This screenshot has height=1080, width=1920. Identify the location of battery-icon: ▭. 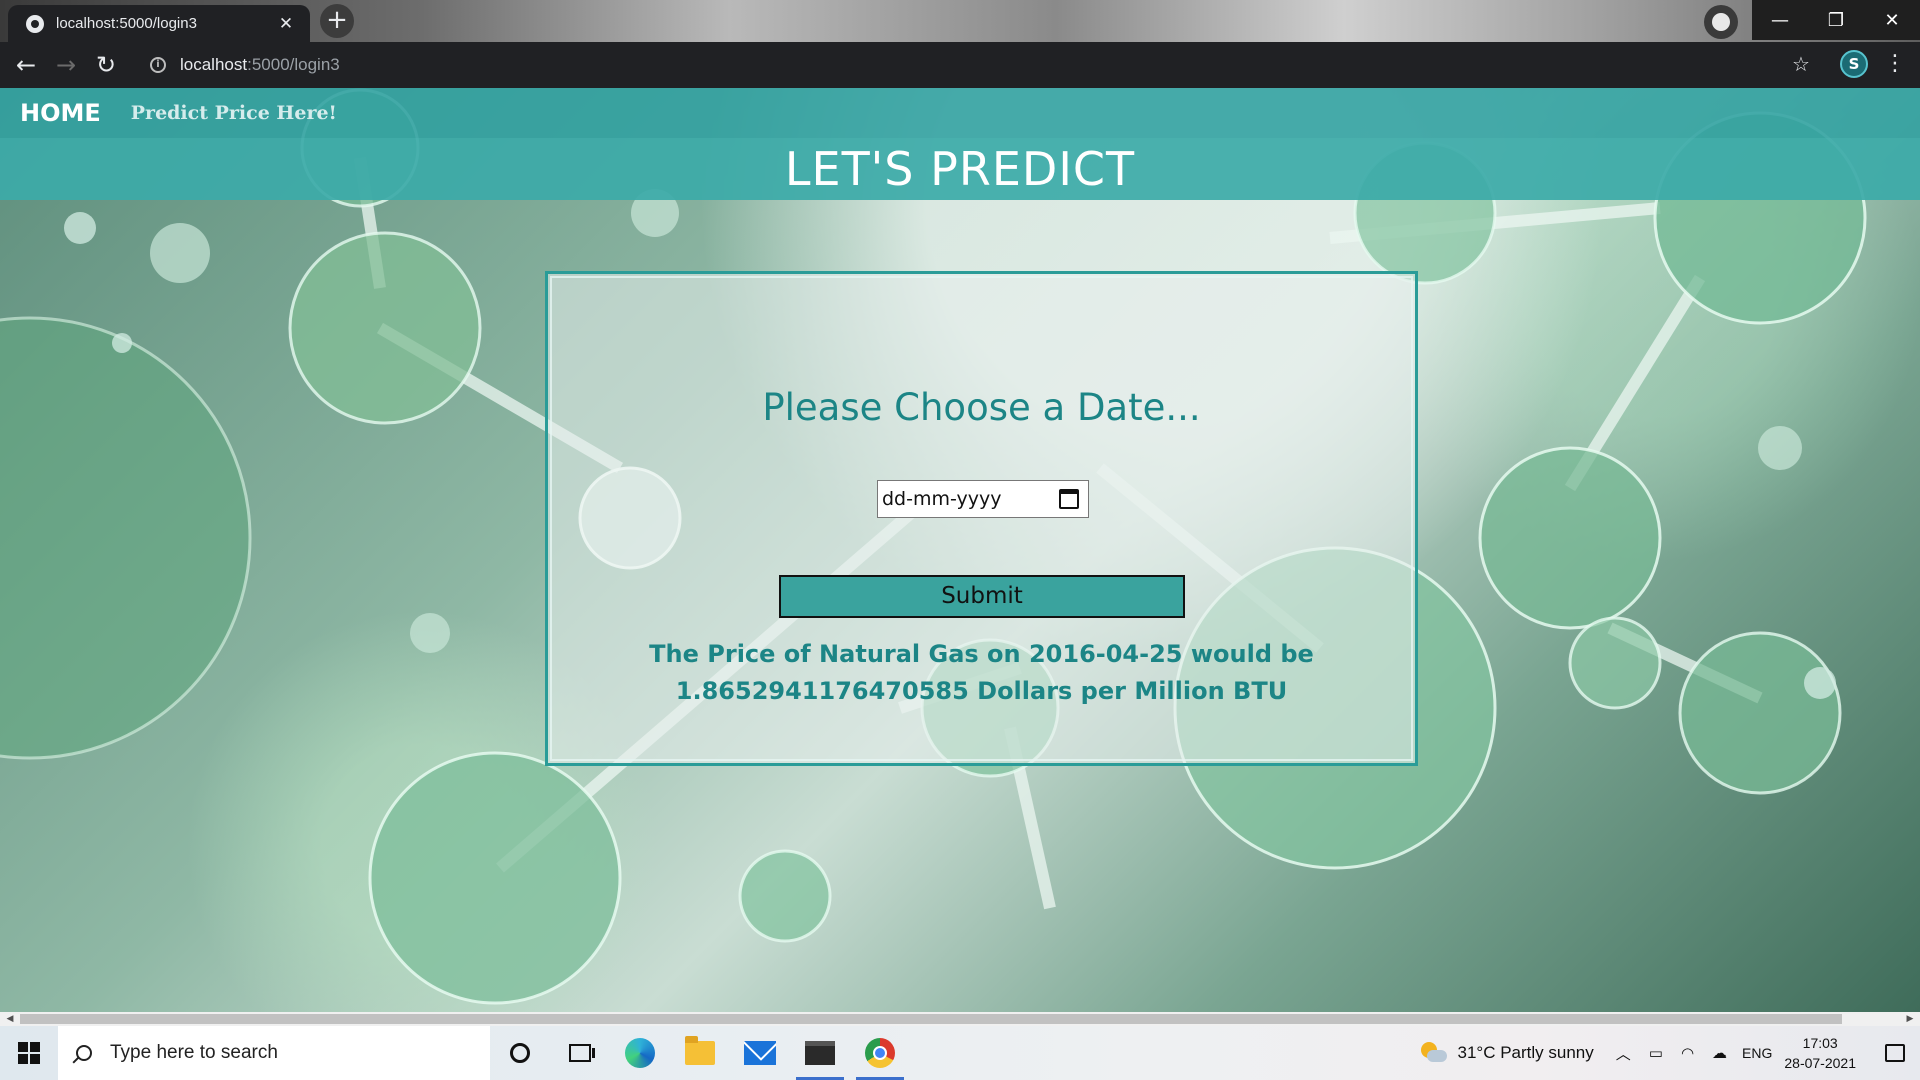
(1656, 1053).